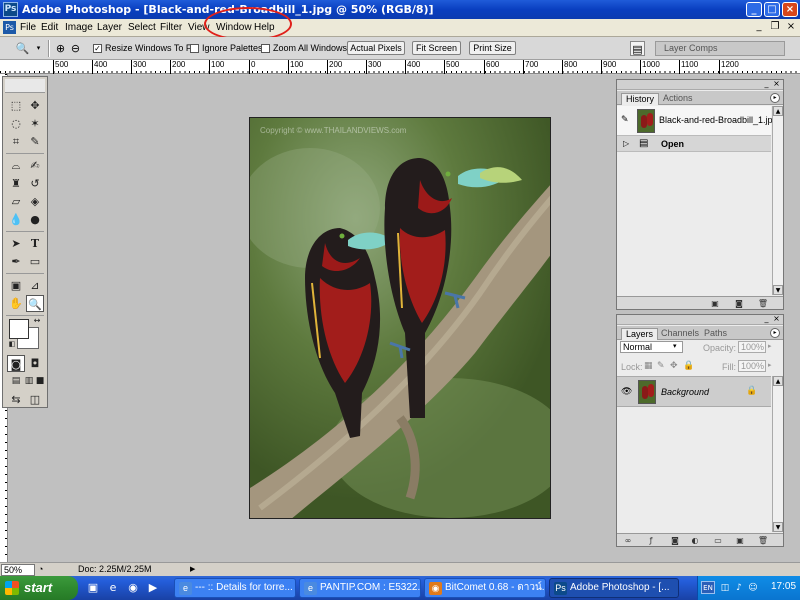 The width and height of the screenshot is (800, 600). I want to click on tab-paths: Paths, so click(715, 334).